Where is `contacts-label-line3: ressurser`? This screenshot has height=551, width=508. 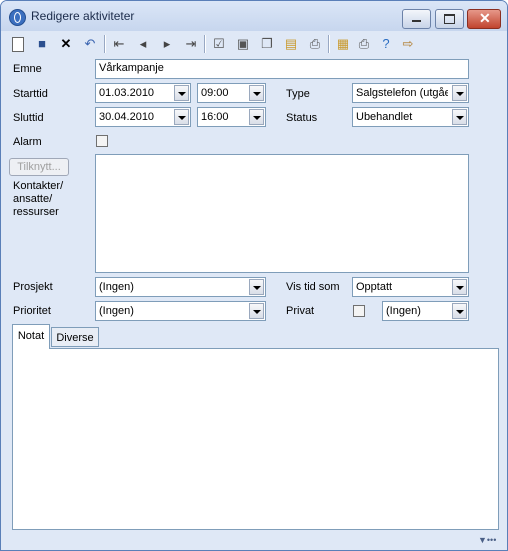 contacts-label-line3: ressurser is located at coordinates (36, 212).